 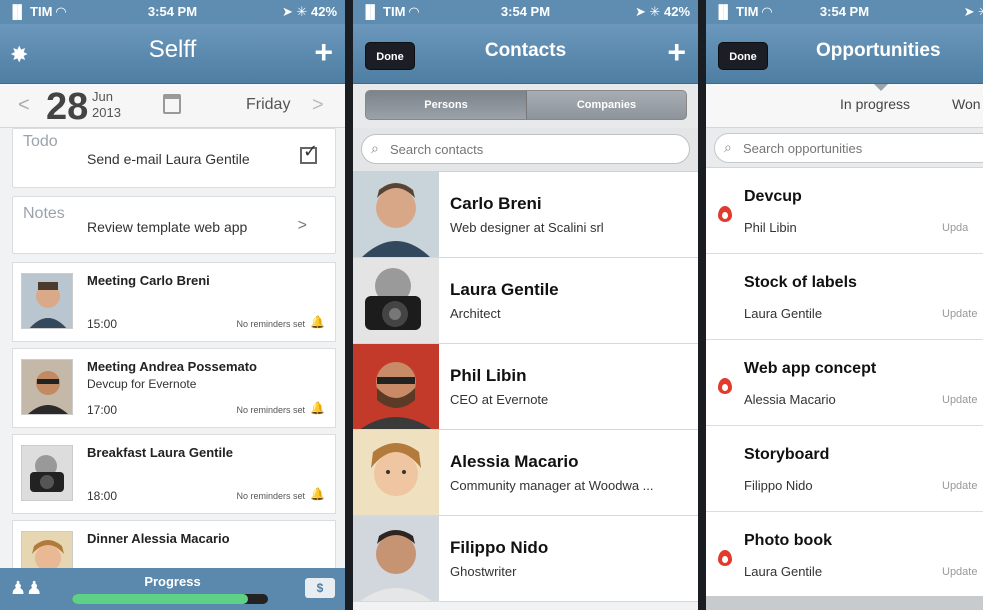 What do you see at coordinates (496, 203) in the screenshot?
I see `contact-name: Carlo Breni` at bounding box center [496, 203].